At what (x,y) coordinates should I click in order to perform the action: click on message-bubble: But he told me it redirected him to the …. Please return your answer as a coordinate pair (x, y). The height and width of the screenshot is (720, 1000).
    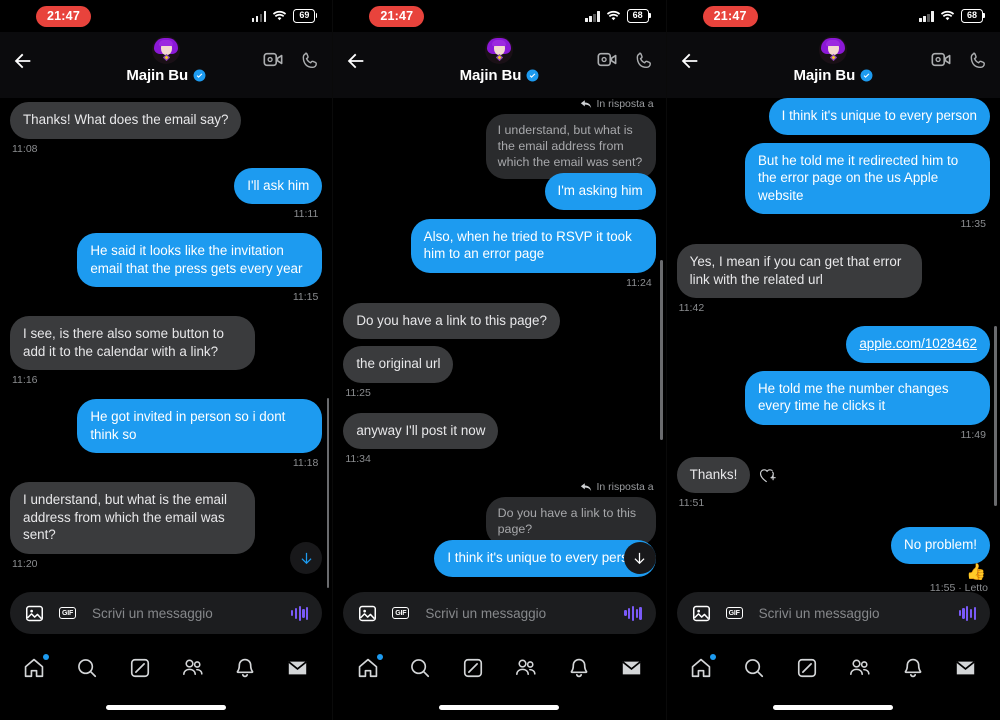
    Looking at the image, I should click on (867, 178).